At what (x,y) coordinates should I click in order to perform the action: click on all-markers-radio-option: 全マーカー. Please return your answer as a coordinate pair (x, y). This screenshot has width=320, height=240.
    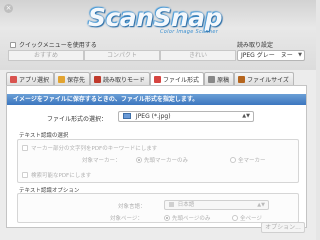
    Looking at the image, I should click on (248, 160).